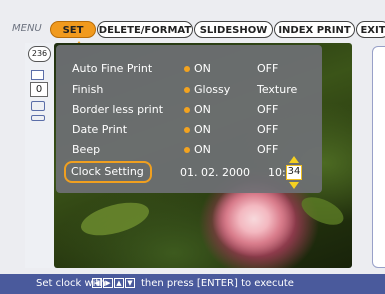  What do you see at coordinates (217, 283) in the screenshot?
I see `help-suffix: then press [ENTER] to execute` at bounding box center [217, 283].